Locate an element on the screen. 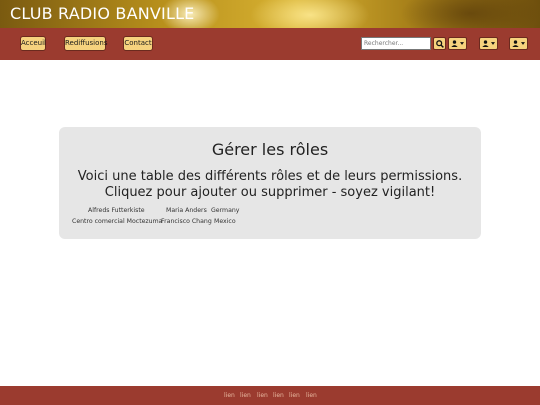  header-banner: CLUB RADIO BANVILLE is located at coordinates (270, 14).